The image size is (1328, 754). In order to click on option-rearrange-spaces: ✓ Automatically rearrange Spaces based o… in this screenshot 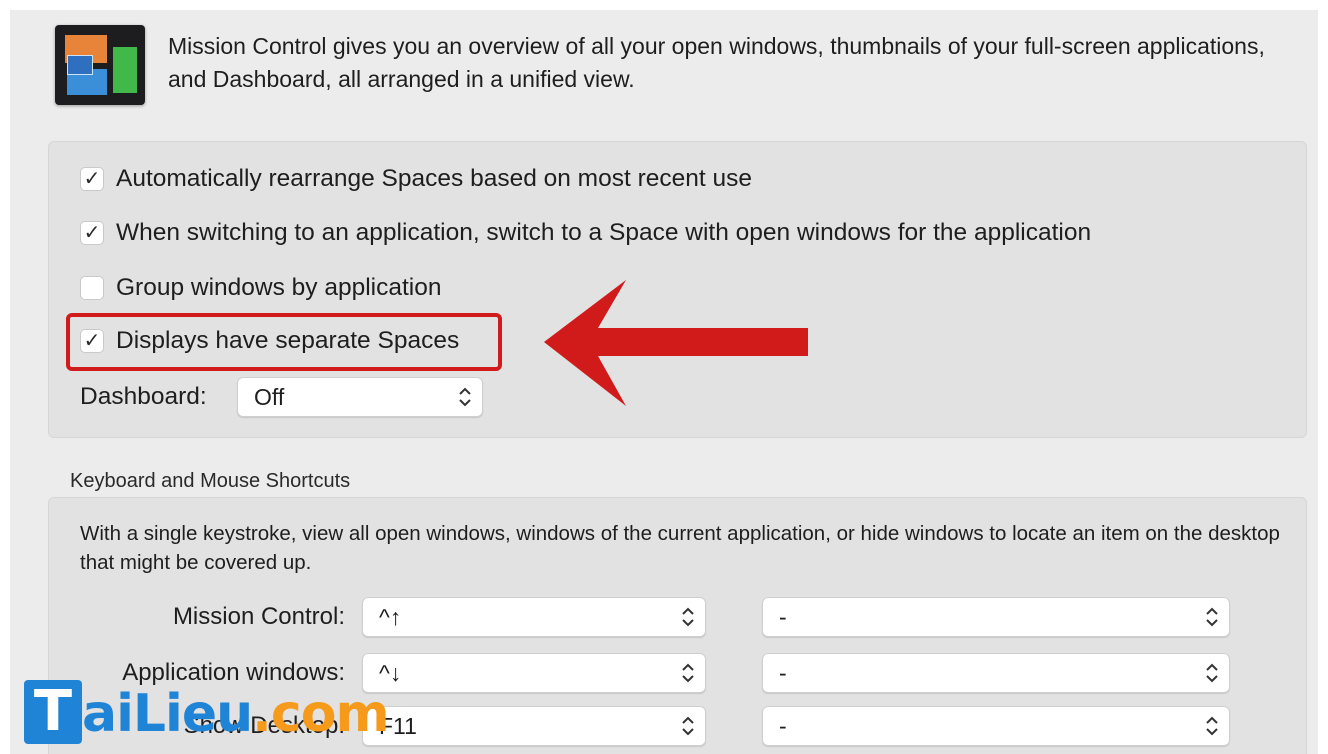, I will do `click(416, 179)`.